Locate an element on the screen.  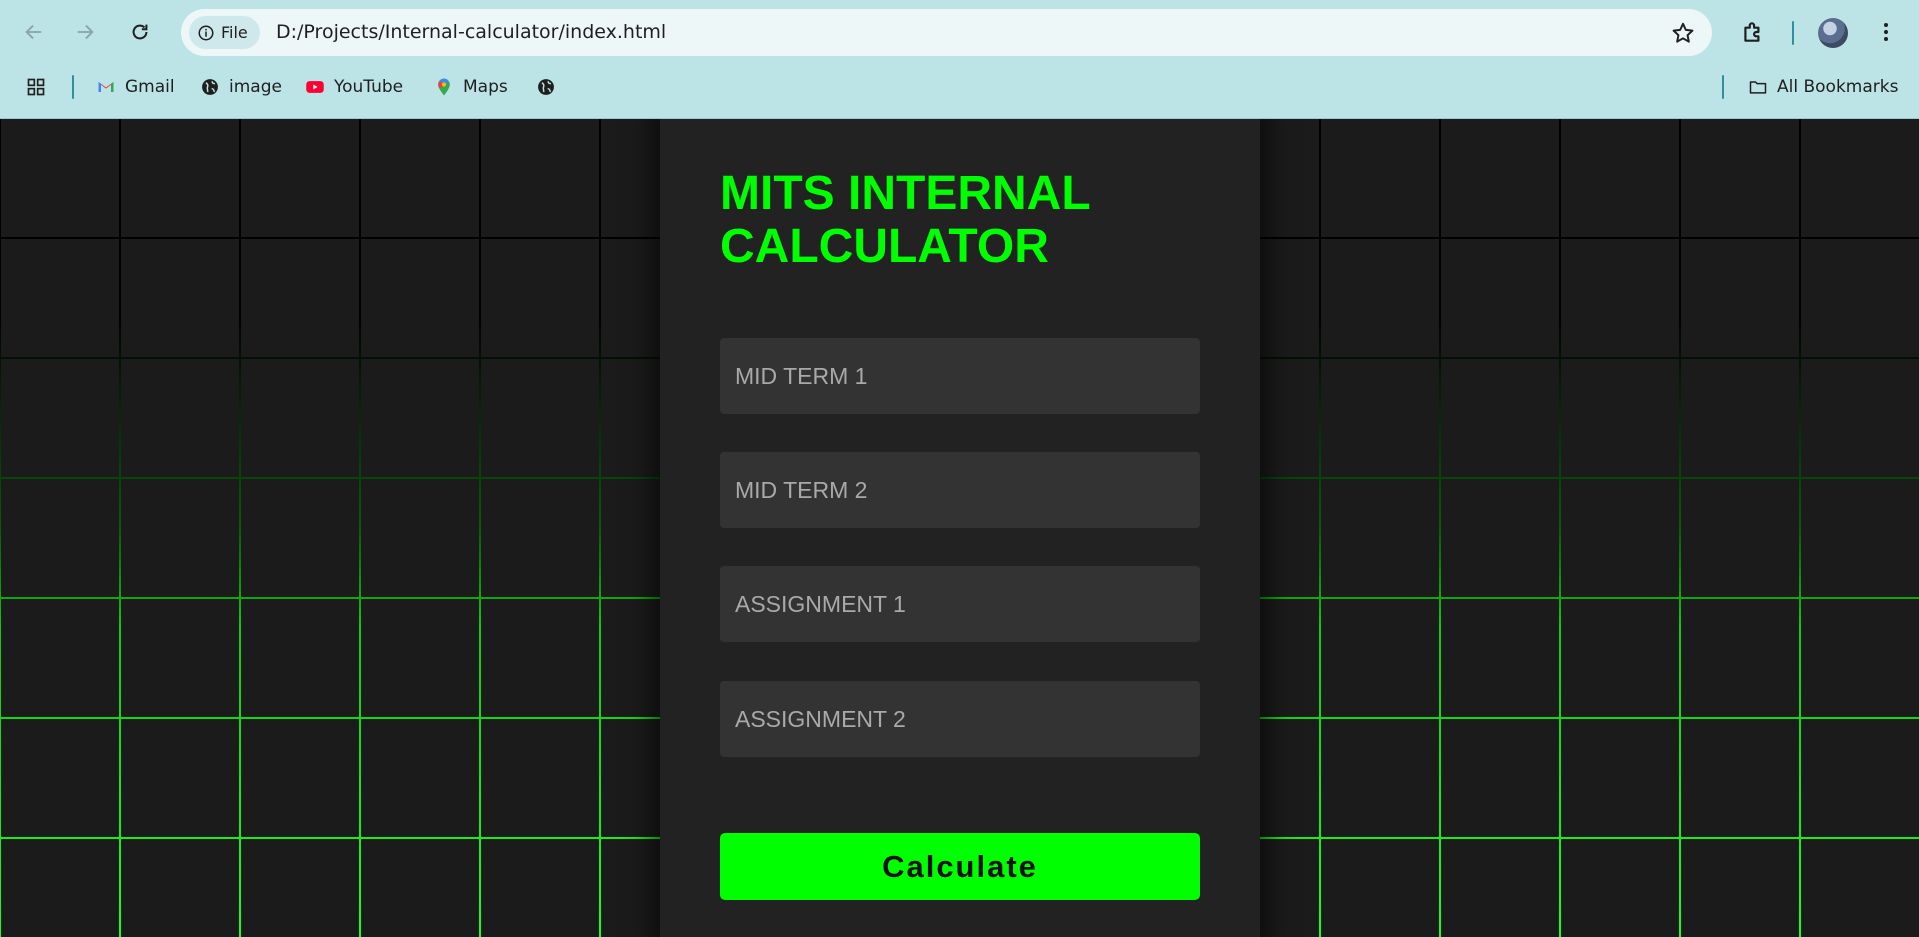
bookmark-maps: Maps is located at coordinates (471, 87).